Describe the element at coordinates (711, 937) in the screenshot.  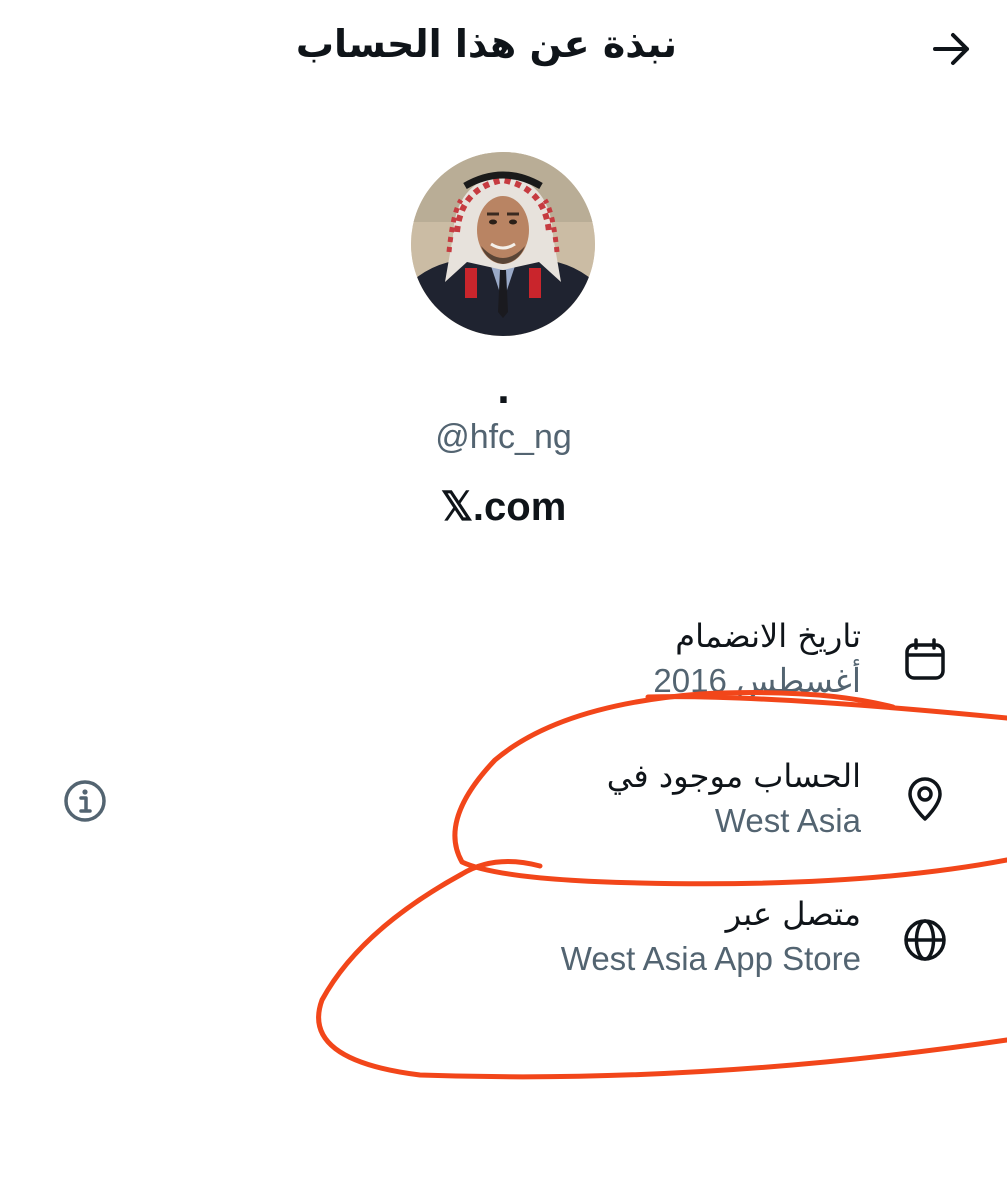
I see `connected-via-row: متصل عبر West Asia App Store` at that location.